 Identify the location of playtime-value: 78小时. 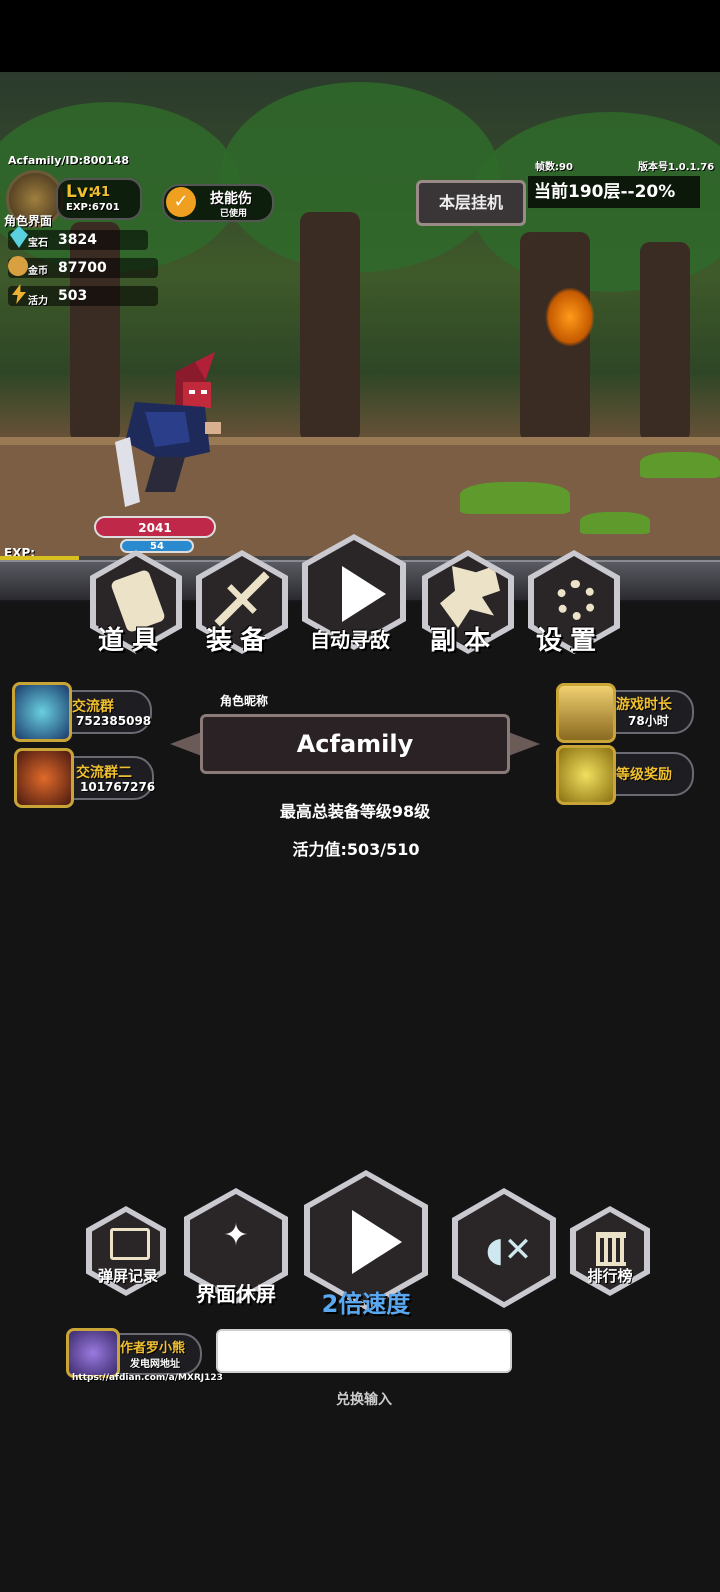
(648, 721).